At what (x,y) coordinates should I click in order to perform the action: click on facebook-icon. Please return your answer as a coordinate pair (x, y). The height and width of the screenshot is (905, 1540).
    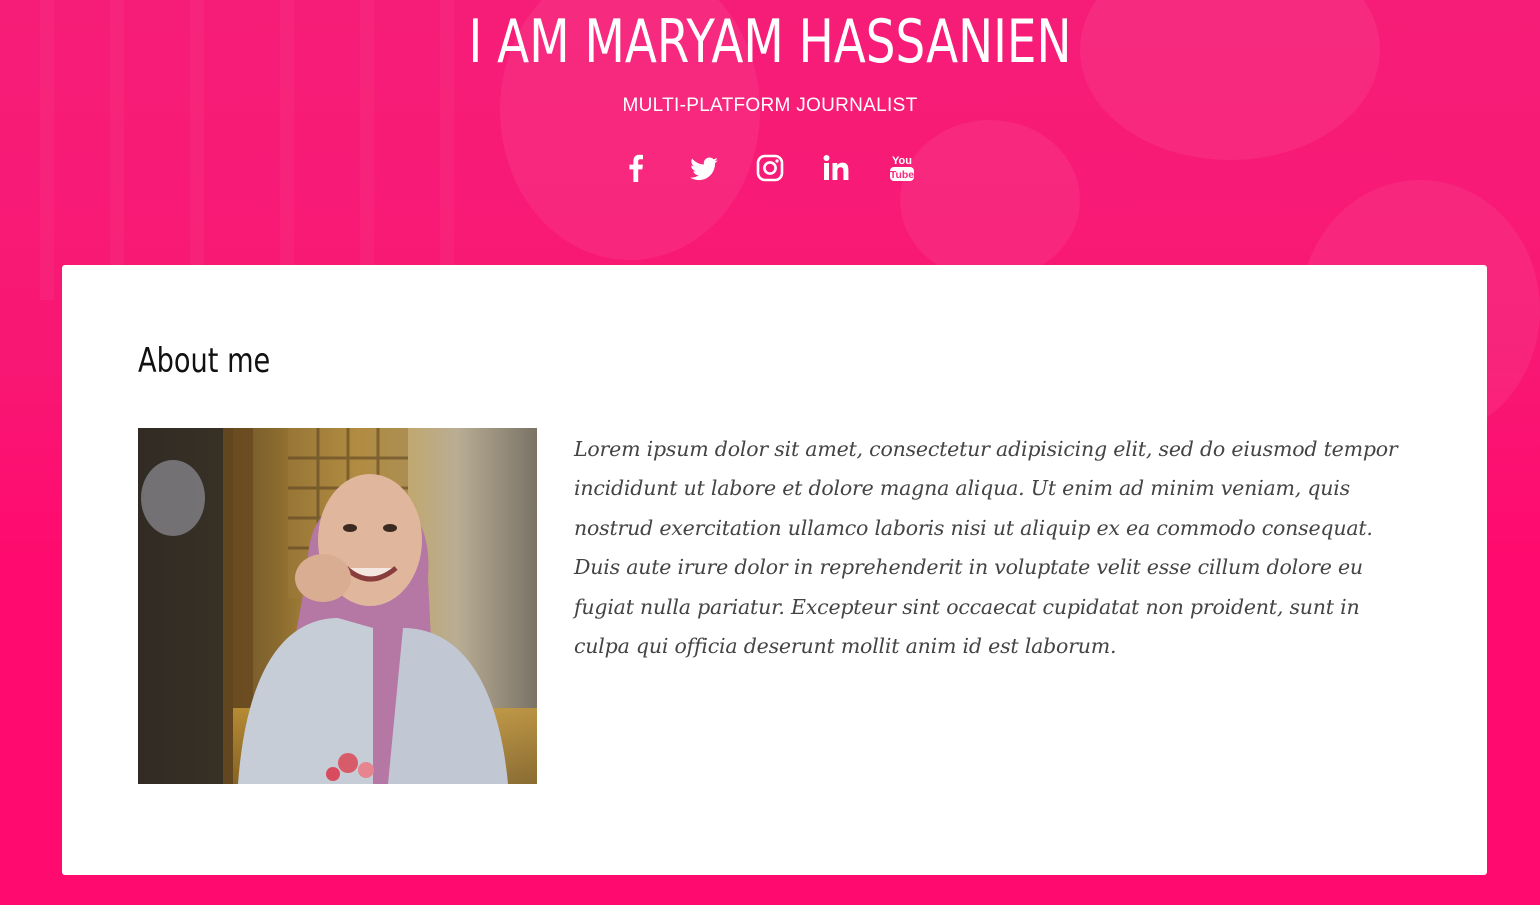
    Looking at the image, I should click on (636, 168).